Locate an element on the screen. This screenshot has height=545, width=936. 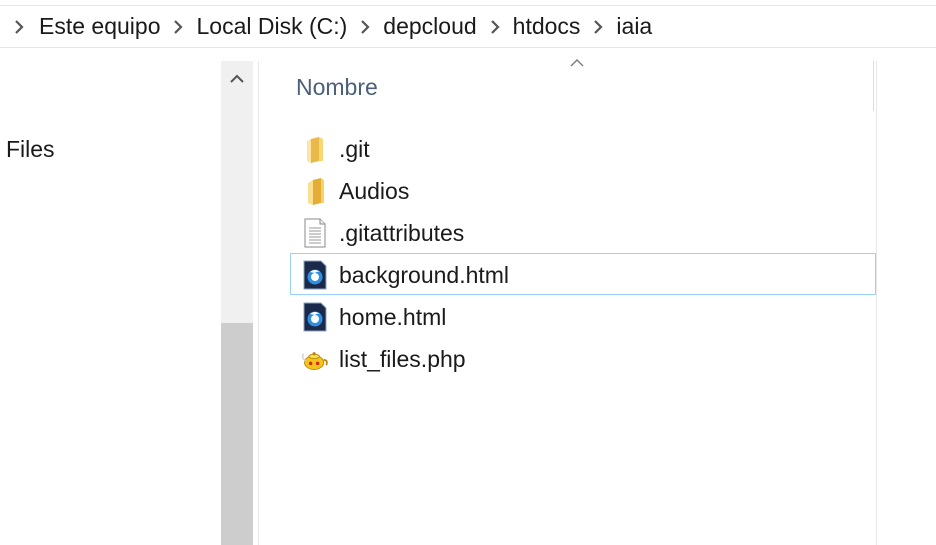
column-header-divider is located at coordinates (873, 86).